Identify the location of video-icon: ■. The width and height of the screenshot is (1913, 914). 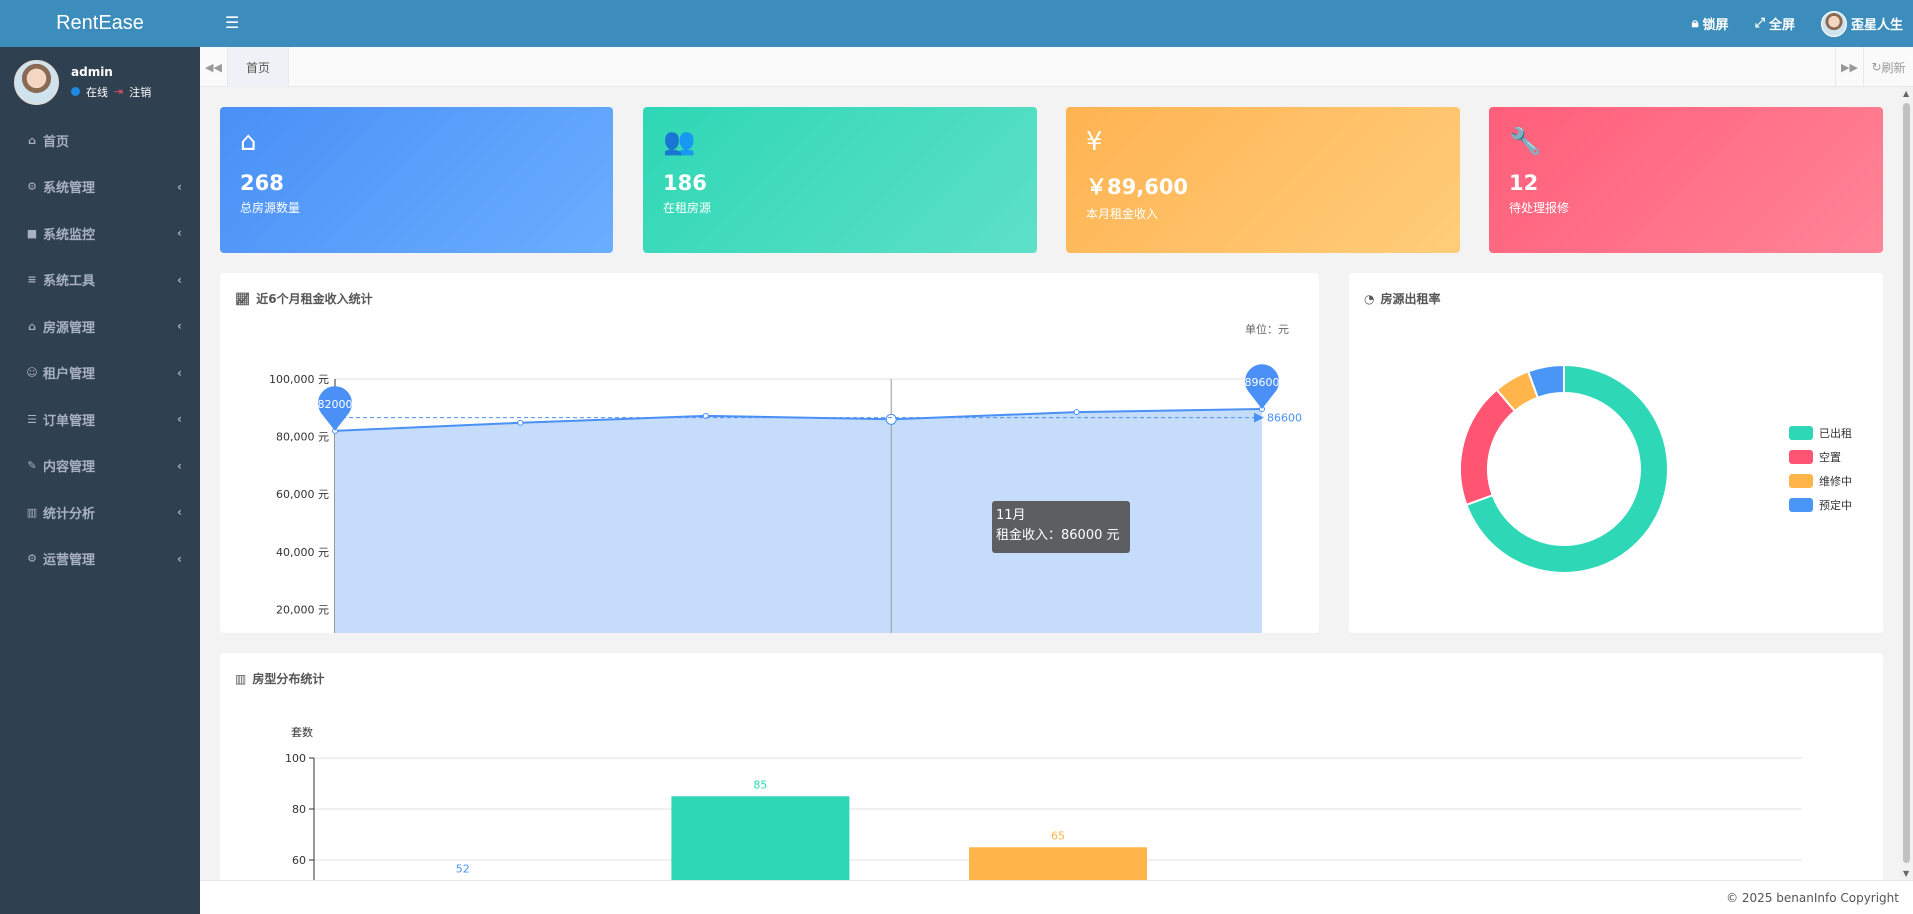
(32, 233).